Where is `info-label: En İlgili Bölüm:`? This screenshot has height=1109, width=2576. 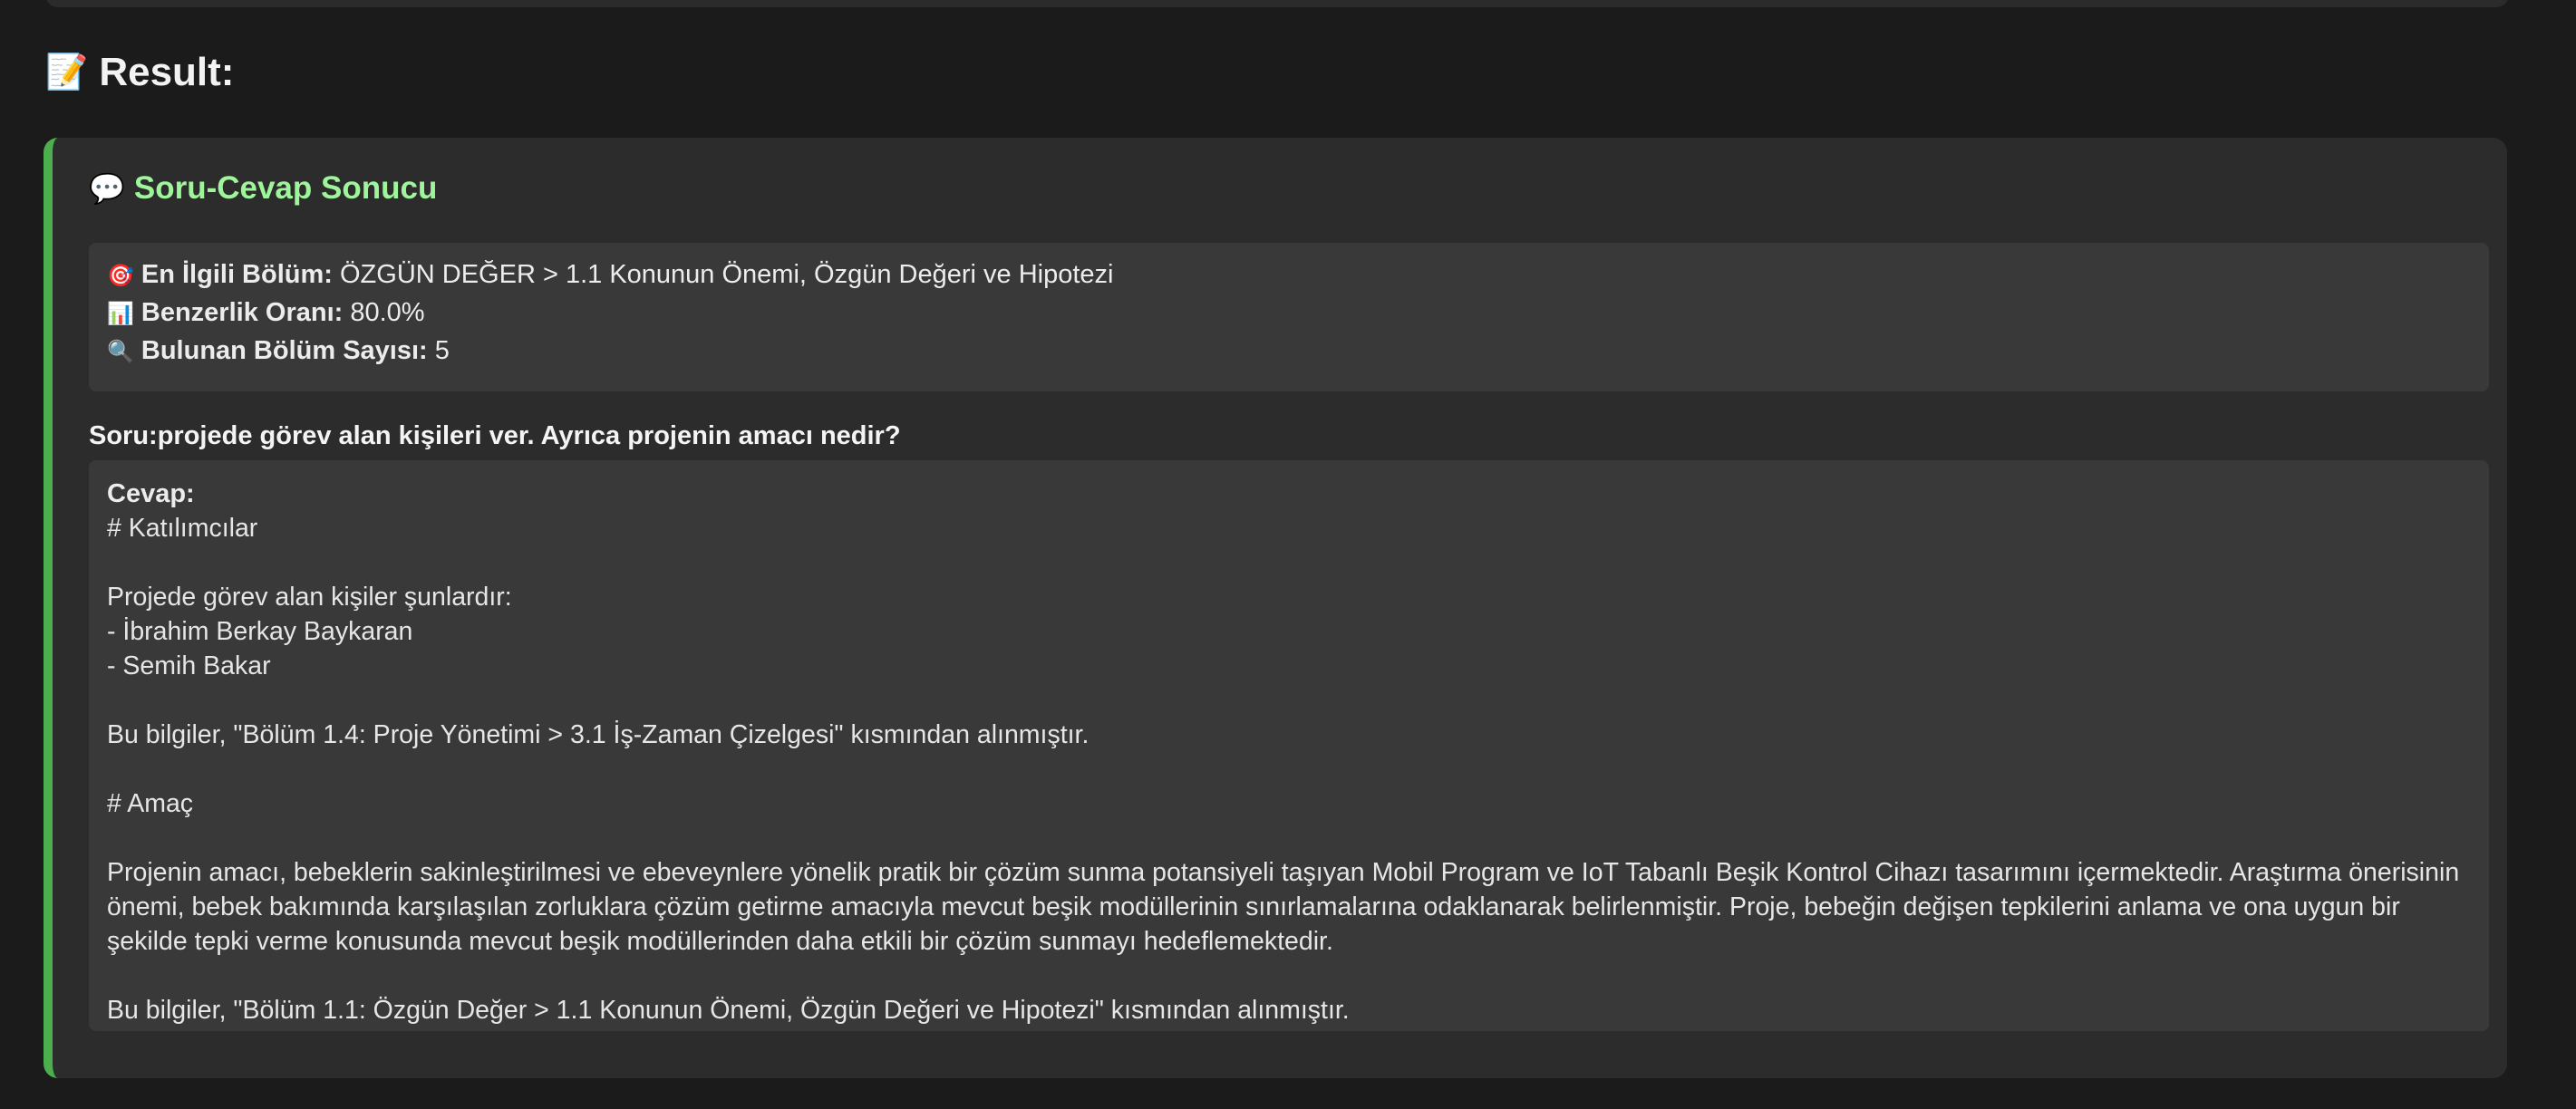 info-label: En İlgili Bölüm: is located at coordinates (236, 274).